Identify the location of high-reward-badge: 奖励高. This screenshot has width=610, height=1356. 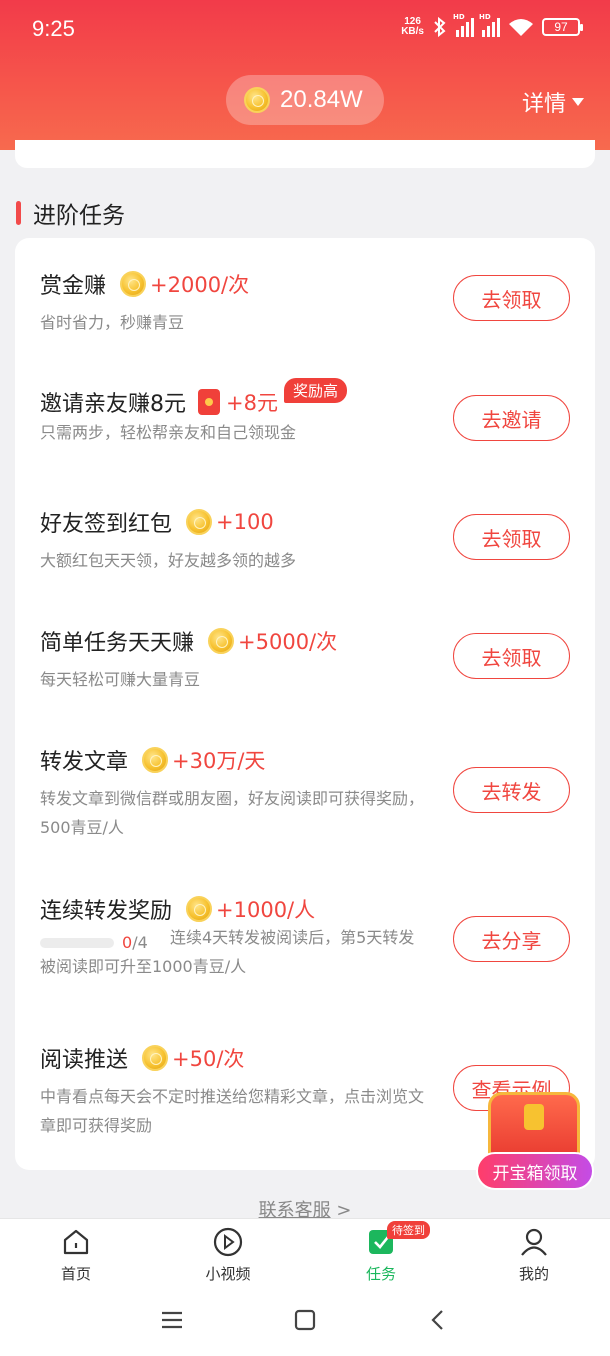
(315, 390).